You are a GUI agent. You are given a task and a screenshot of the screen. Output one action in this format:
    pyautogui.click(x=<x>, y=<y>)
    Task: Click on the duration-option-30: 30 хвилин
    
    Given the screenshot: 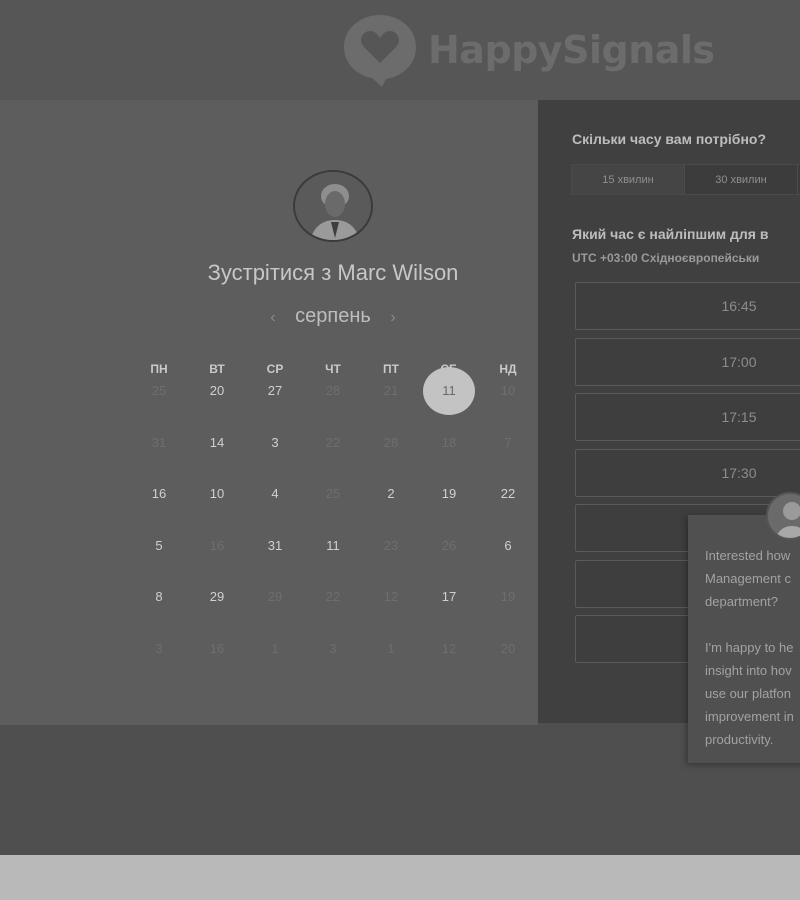 What is the action you would take?
    pyautogui.click(x=741, y=179)
    